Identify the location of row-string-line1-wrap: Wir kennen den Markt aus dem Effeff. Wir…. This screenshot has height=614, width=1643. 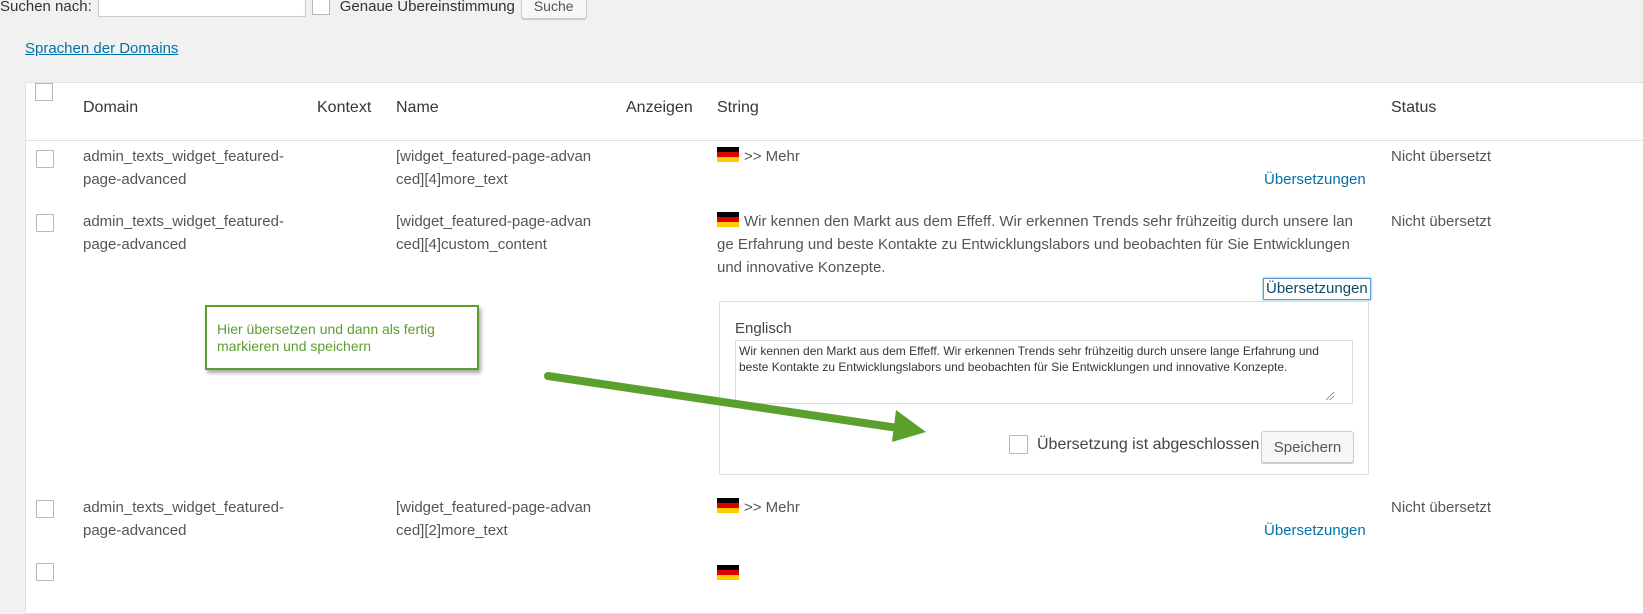
(1035, 222).